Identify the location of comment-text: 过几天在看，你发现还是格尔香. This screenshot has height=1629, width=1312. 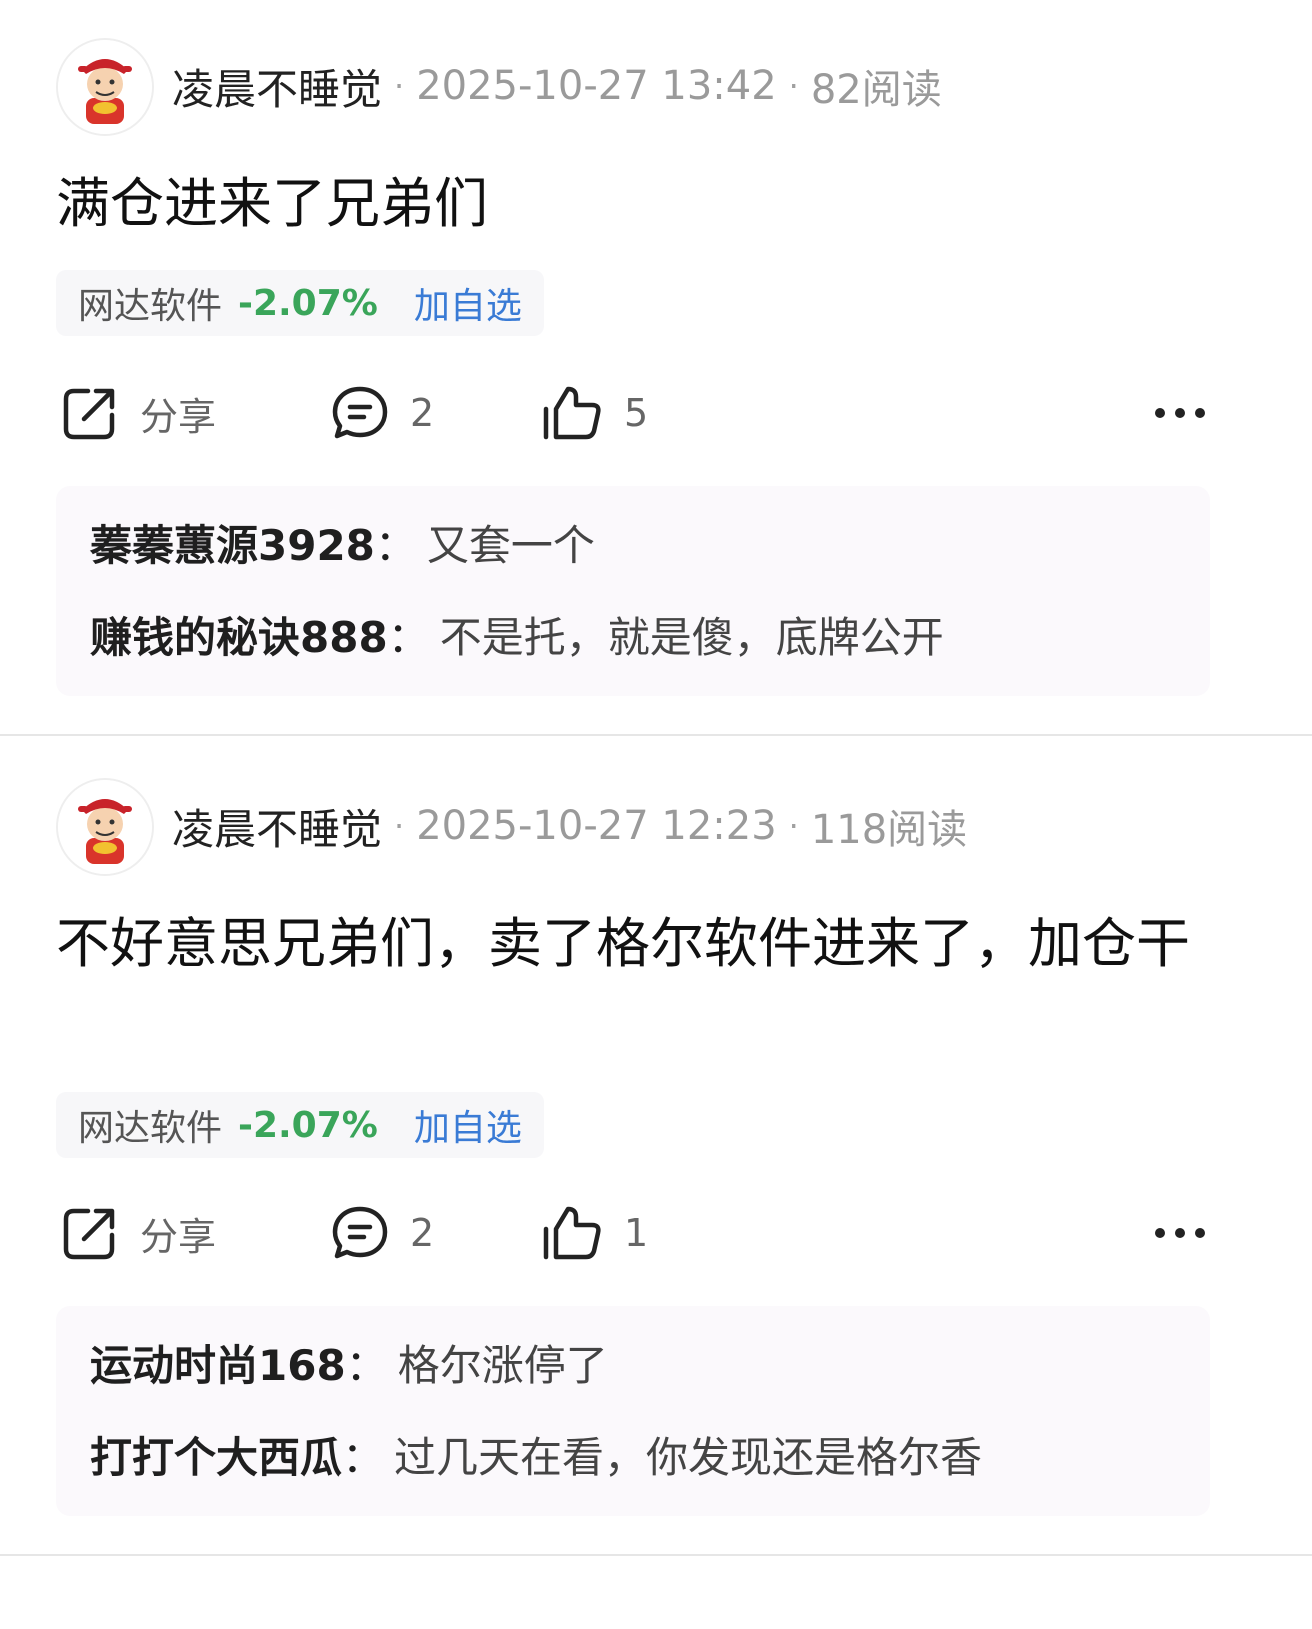
(688, 1457).